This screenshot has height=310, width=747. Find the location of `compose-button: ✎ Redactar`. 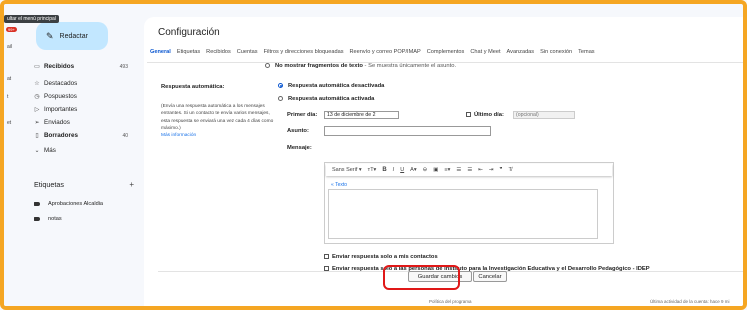

compose-button: ✎ Redactar is located at coordinates (72, 36).